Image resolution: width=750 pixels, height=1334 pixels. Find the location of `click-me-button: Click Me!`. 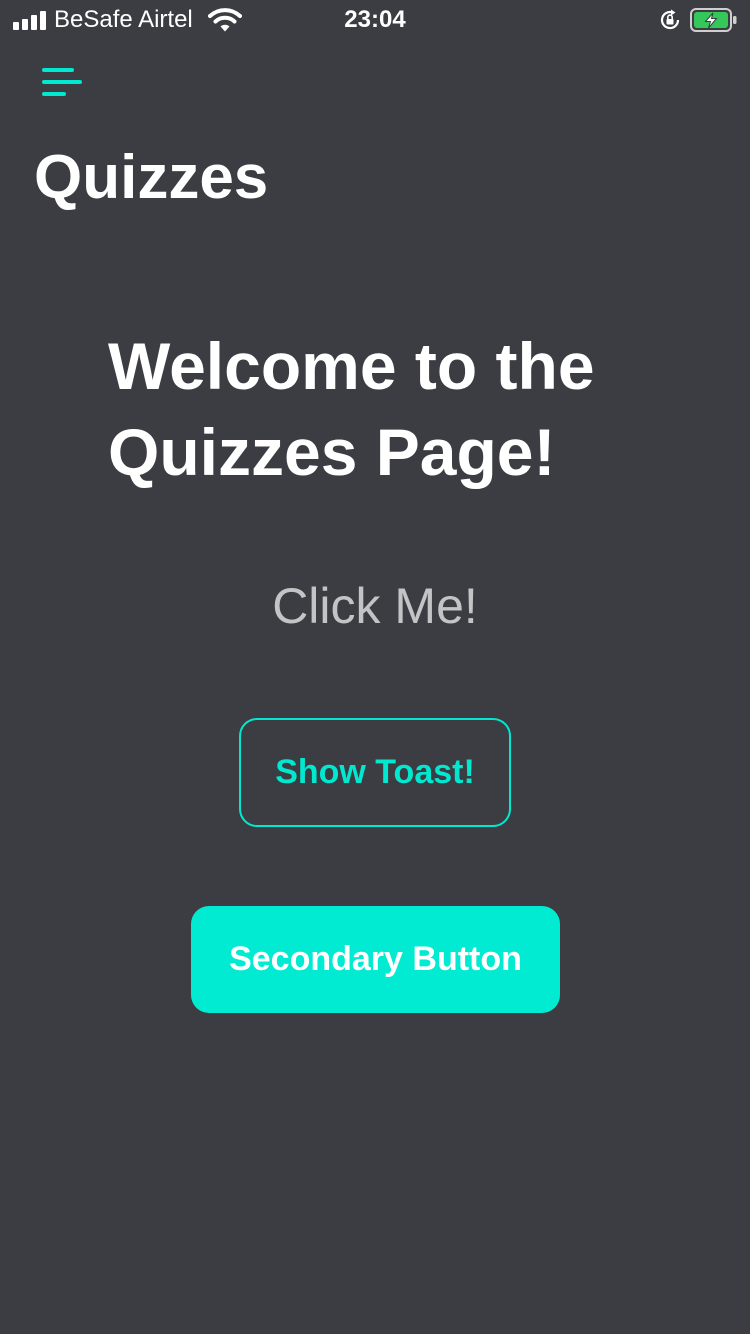

click-me-button: Click Me! is located at coordinates (375, 606).